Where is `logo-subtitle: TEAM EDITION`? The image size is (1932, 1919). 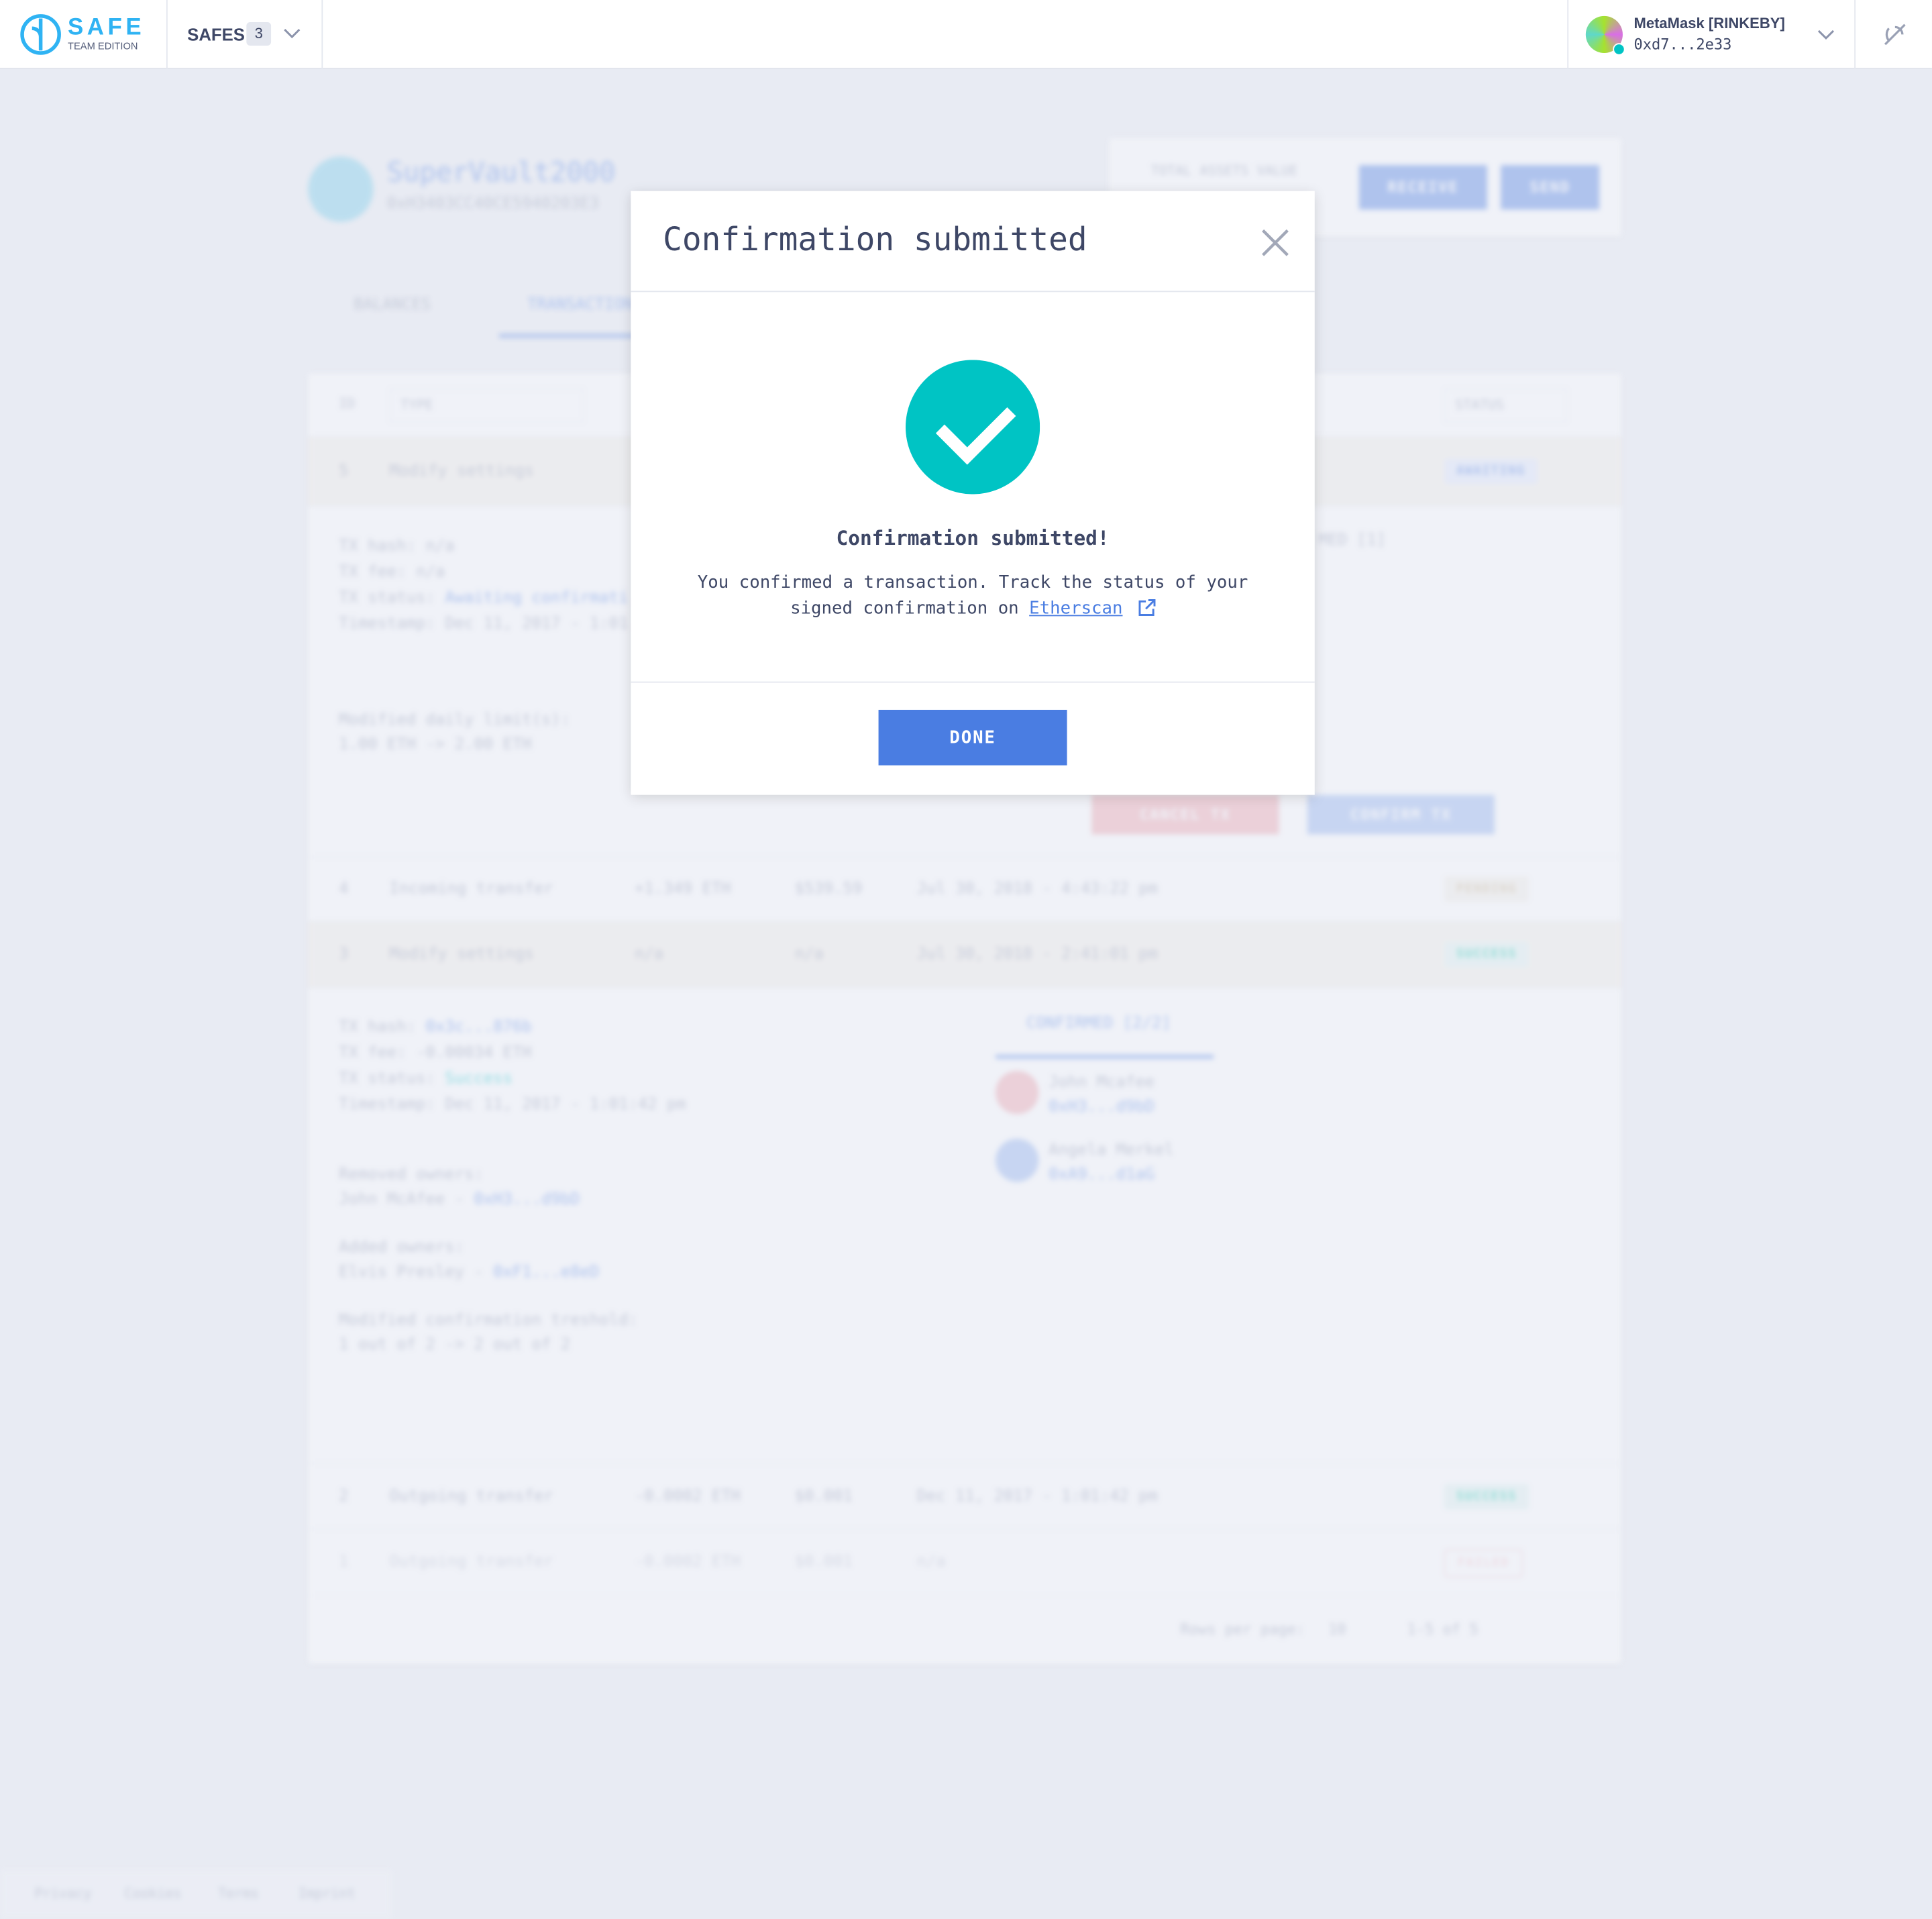
logo-subtitle: TEAM EDITION is located at coordinates (103, 46).